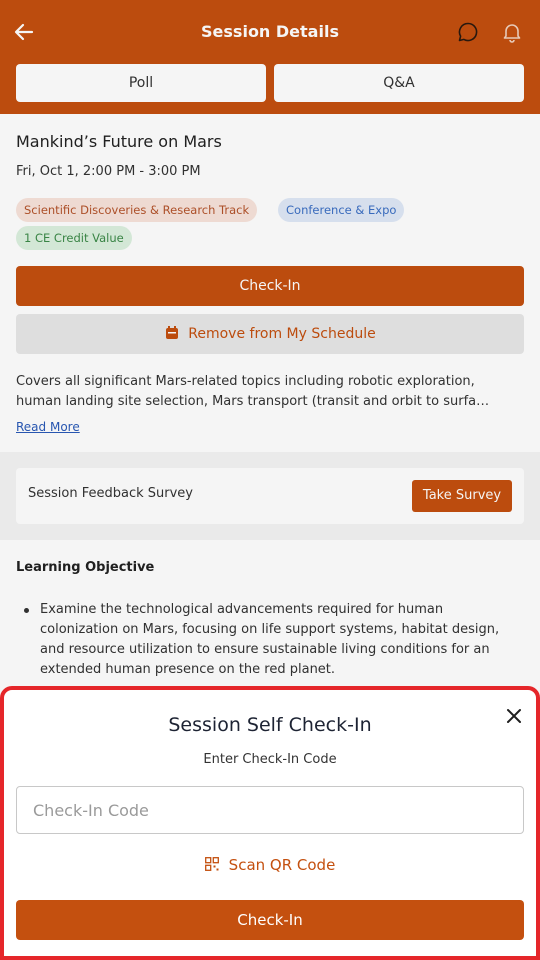  I want to click on sheet-subtitle: Enter Check-In Code, so click(270, 759).